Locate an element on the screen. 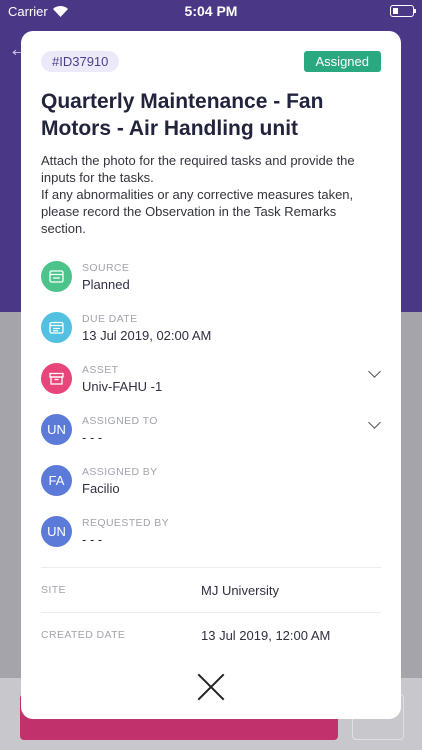 The height and width of the screenshot is (750, 422). field-label: ASSIGNED BY is located at coordinates (120, 471).